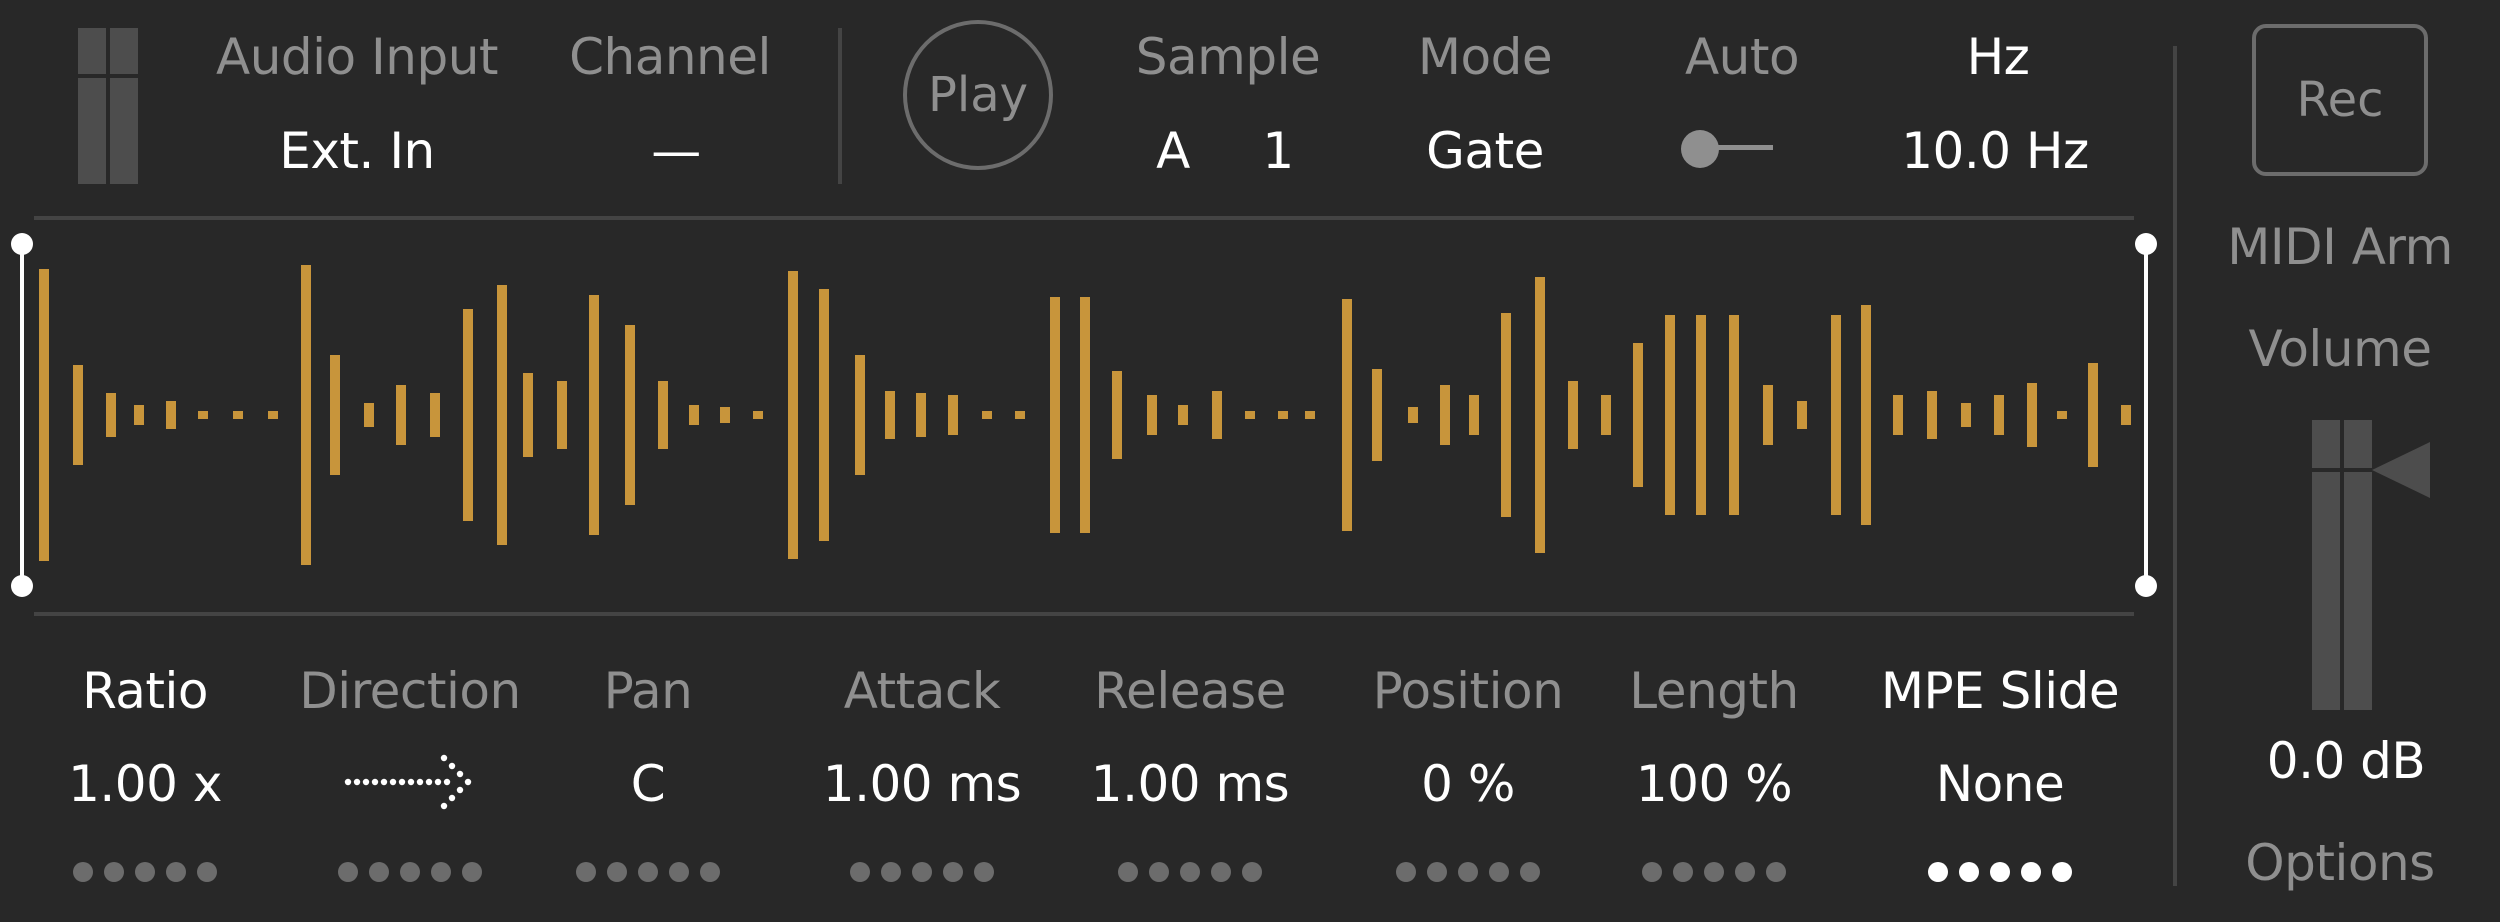 The height and width of the screenshot is (922, 2500). Describe the element at coordinates (2402, 470) in the screenshot. I see `volume-fader-handle-icon` at that location.